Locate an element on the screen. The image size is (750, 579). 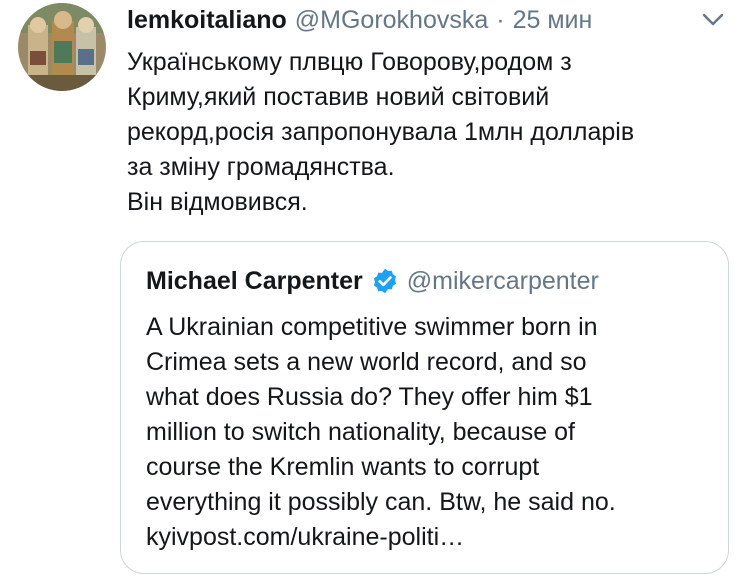
avatar is located at coordinates (62, 47).